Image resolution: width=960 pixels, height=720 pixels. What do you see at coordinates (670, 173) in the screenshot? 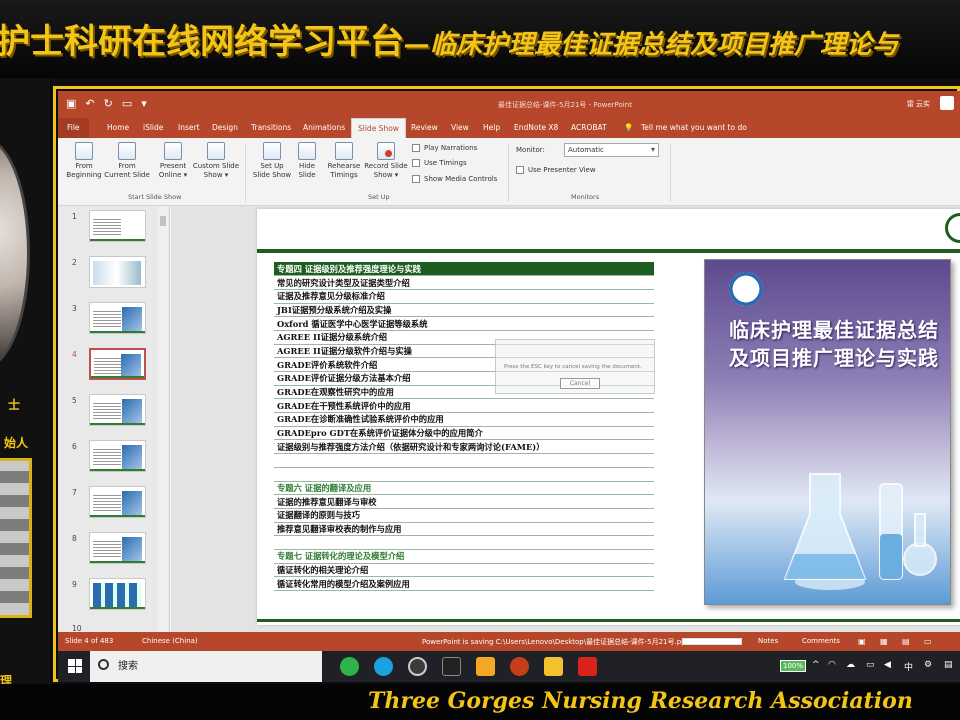
I see `ribbon-separator` at bounding box center [670, 173].